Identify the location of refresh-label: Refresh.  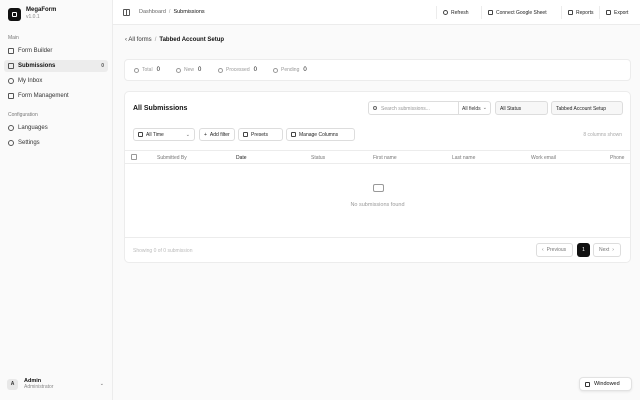
(460, 12).